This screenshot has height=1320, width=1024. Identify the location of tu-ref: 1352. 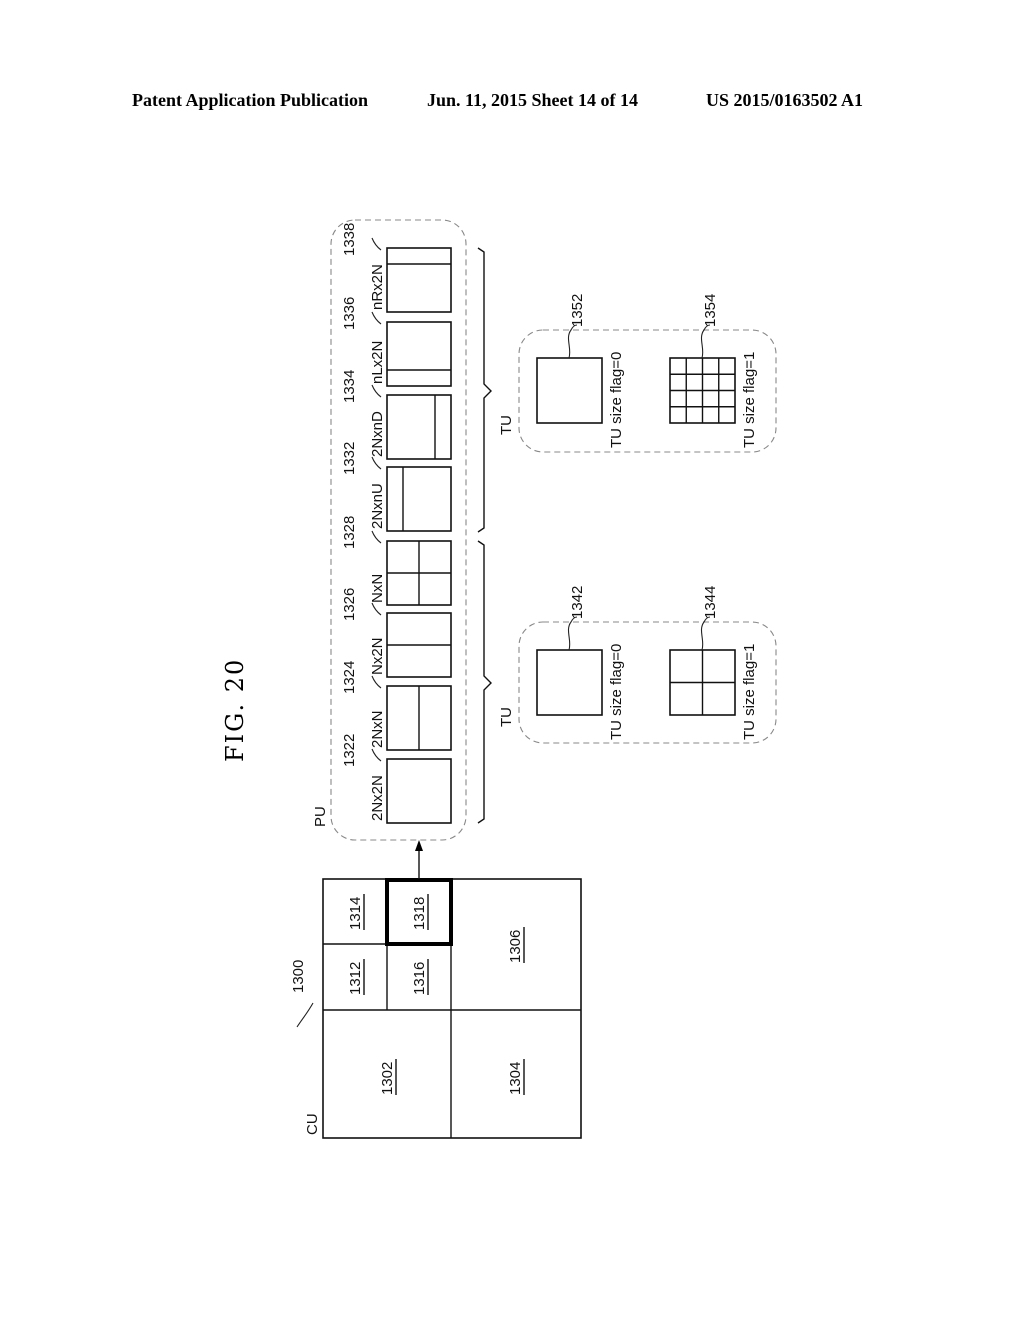
(577, 310).